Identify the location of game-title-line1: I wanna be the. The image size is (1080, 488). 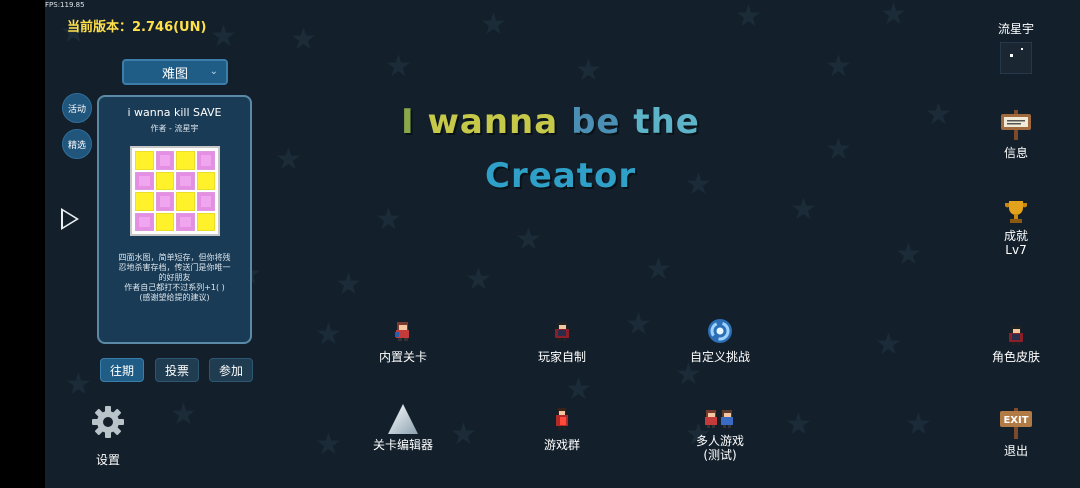
(550, 122).